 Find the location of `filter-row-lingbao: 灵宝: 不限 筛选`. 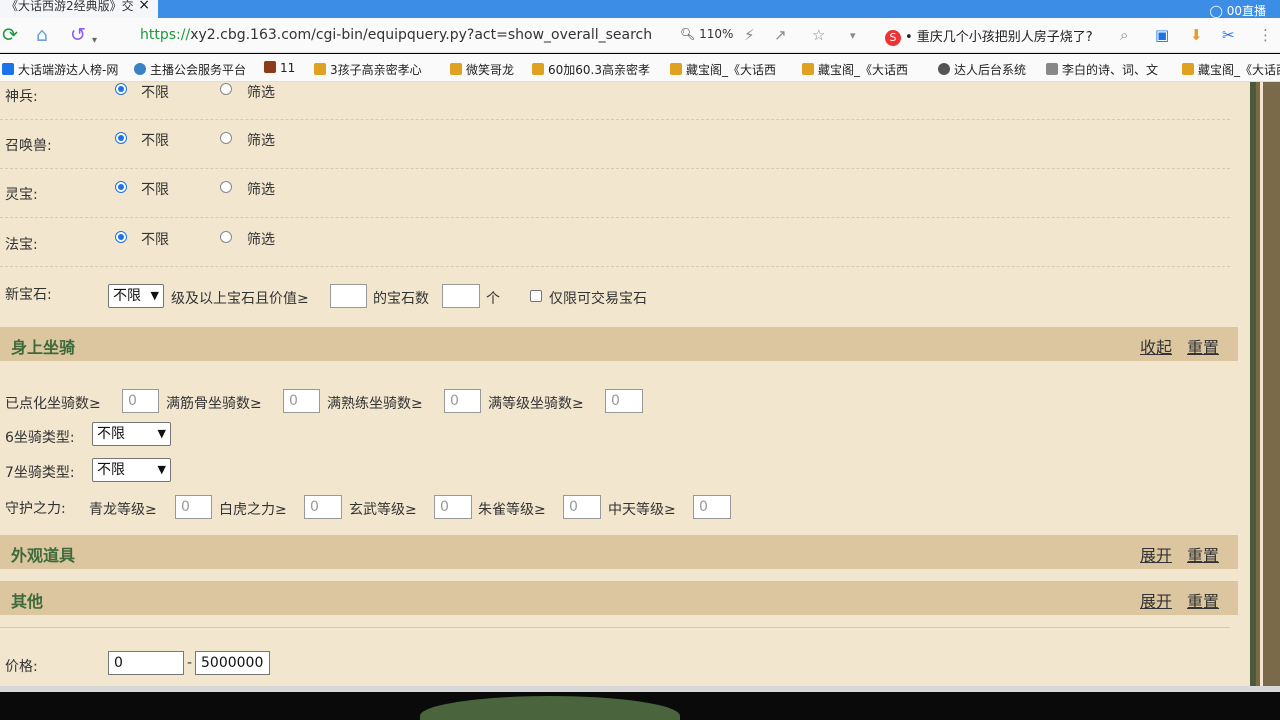

filter-row-lingbao: 灵宝: 不限 筛选 is located at coordinates (615, 193).